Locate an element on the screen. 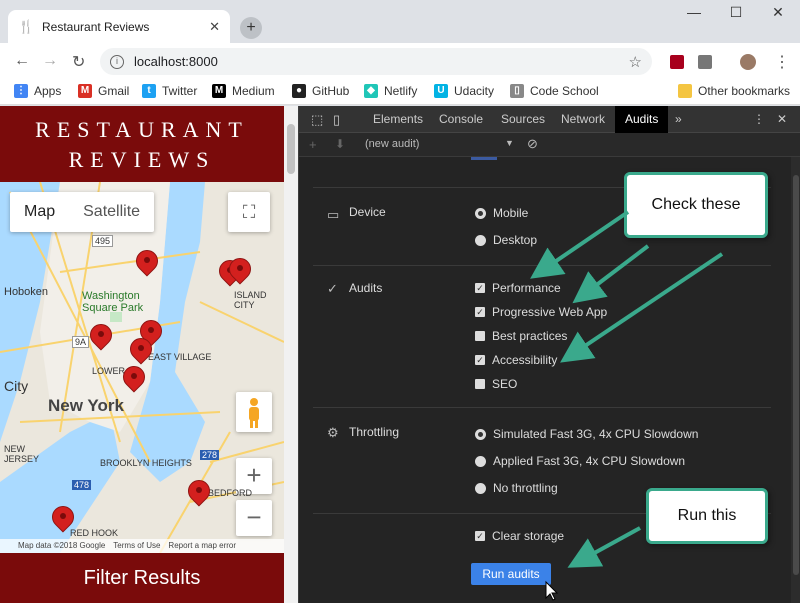  other-bookmarks-label: Other bookmarks is located at coordinates (744, 91).